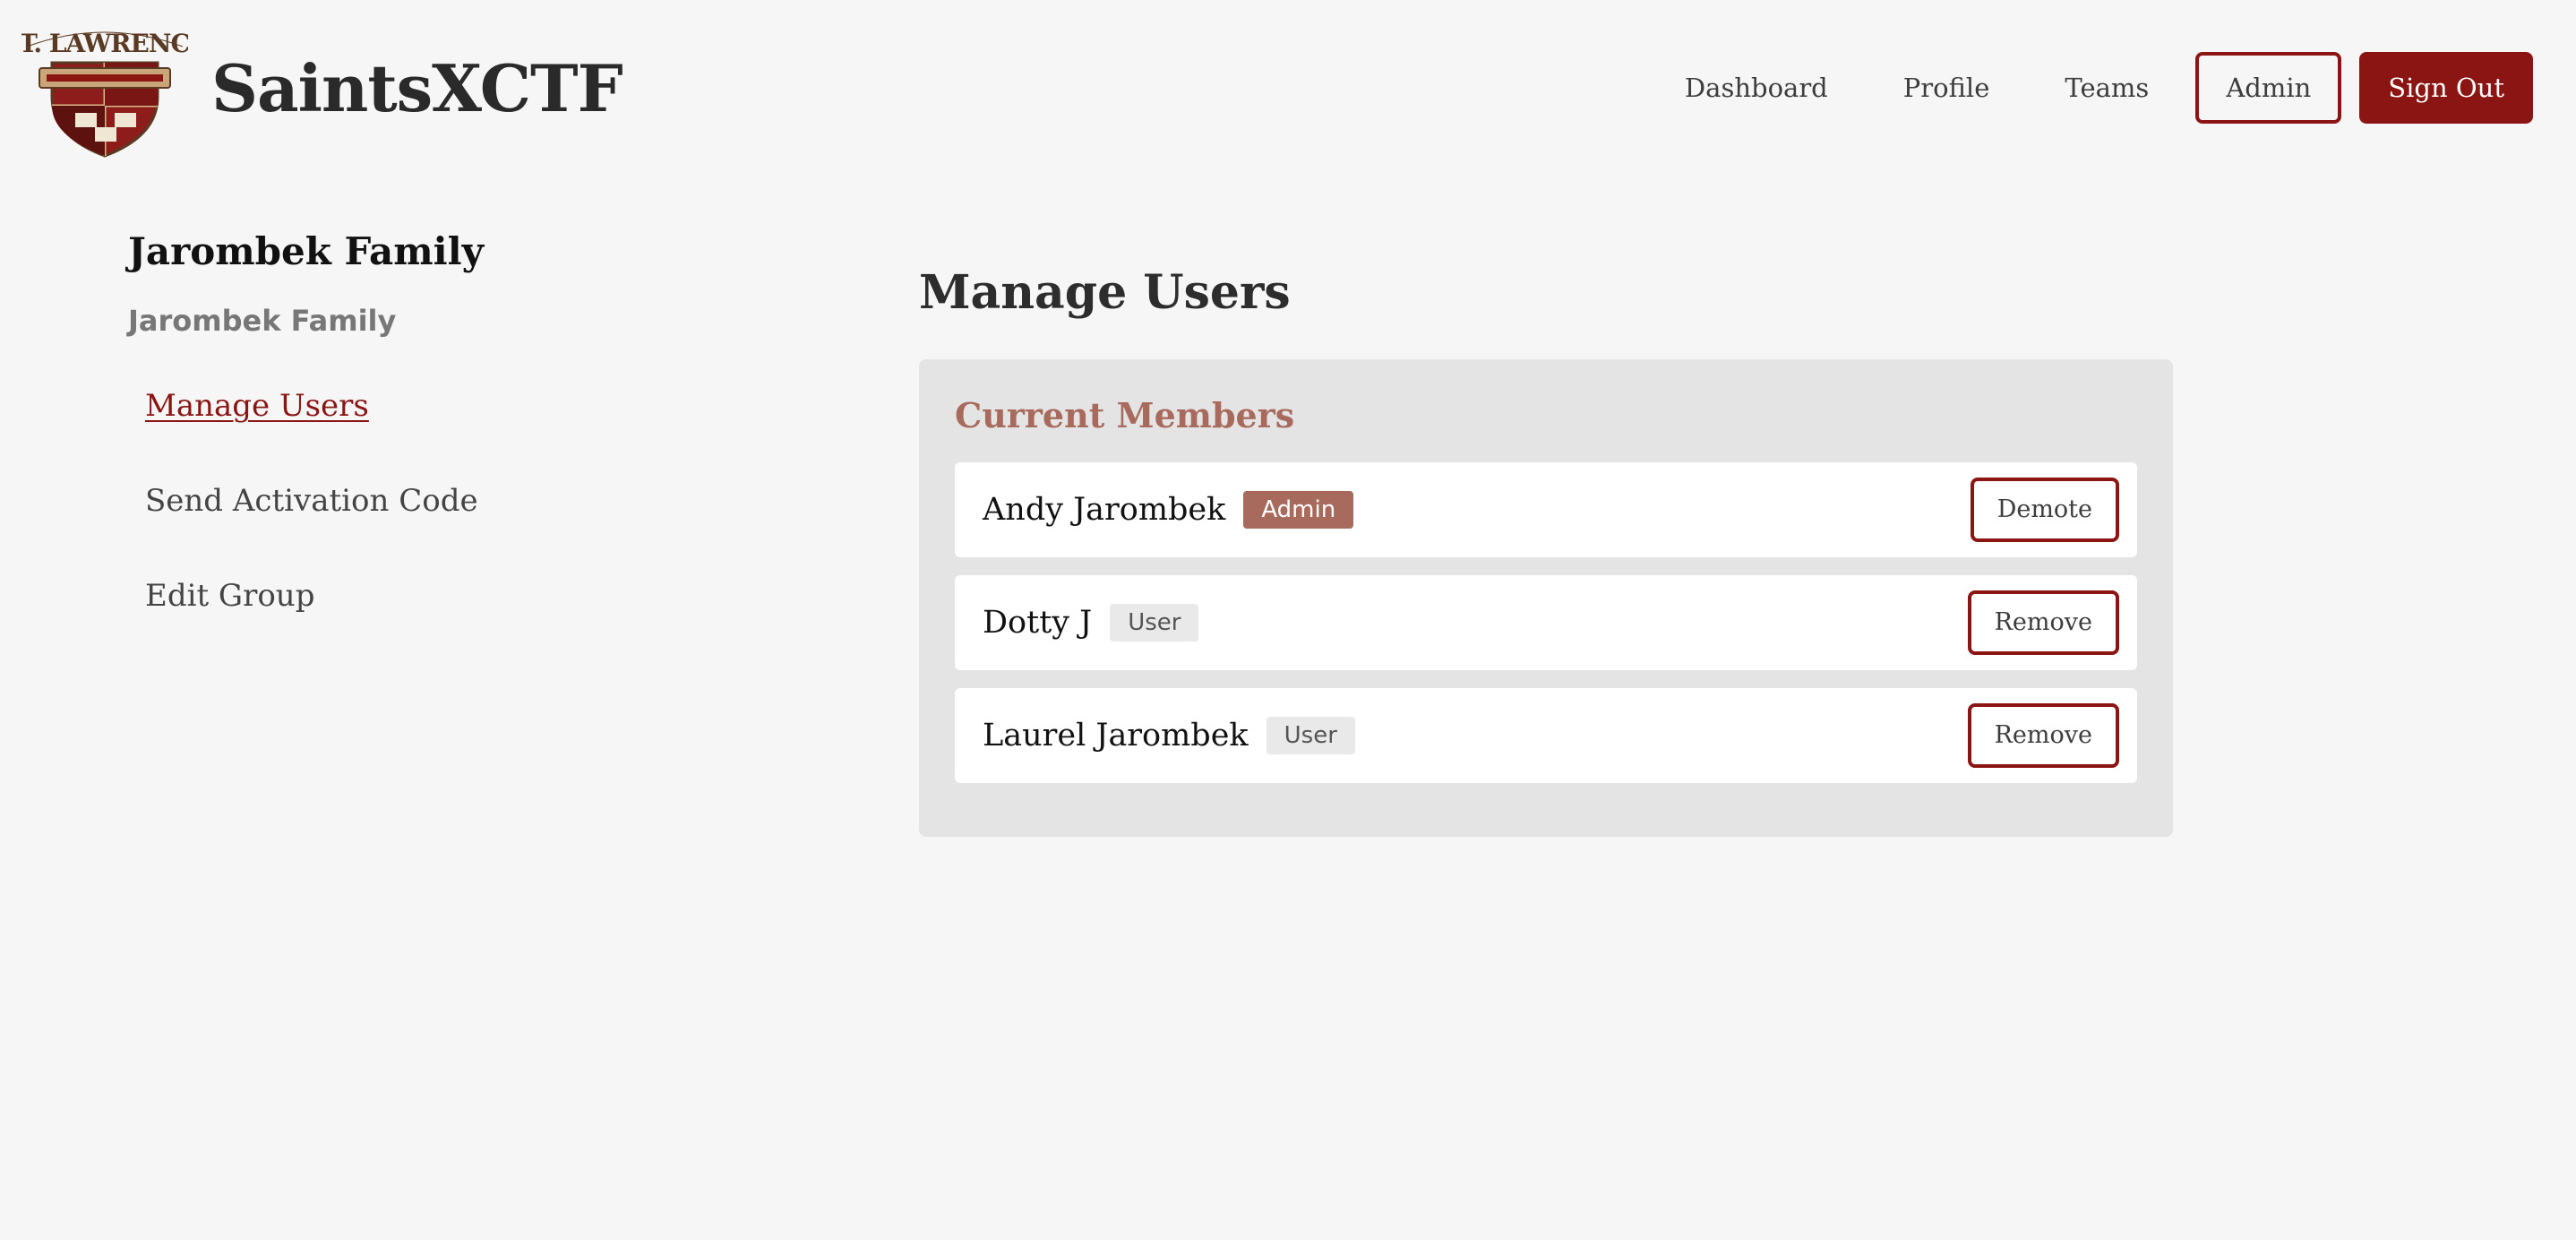  Describe the element at coordinates (2446, 88) in the screenshot. I see `sign-out-button: Sign Out` at that location.